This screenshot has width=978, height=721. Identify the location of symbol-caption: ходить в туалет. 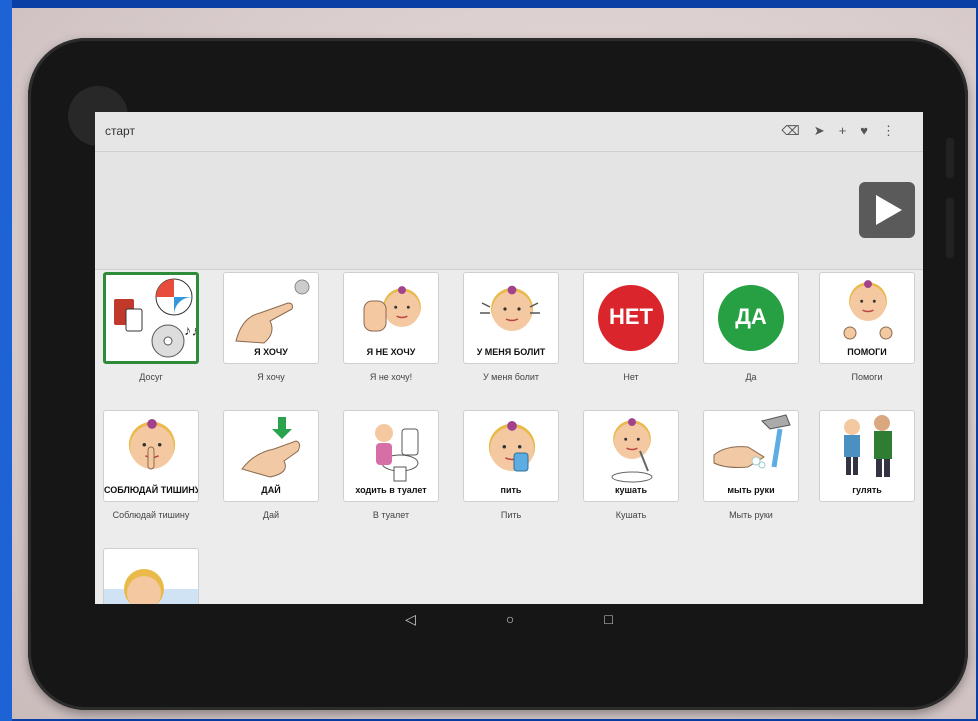
(391, 490).